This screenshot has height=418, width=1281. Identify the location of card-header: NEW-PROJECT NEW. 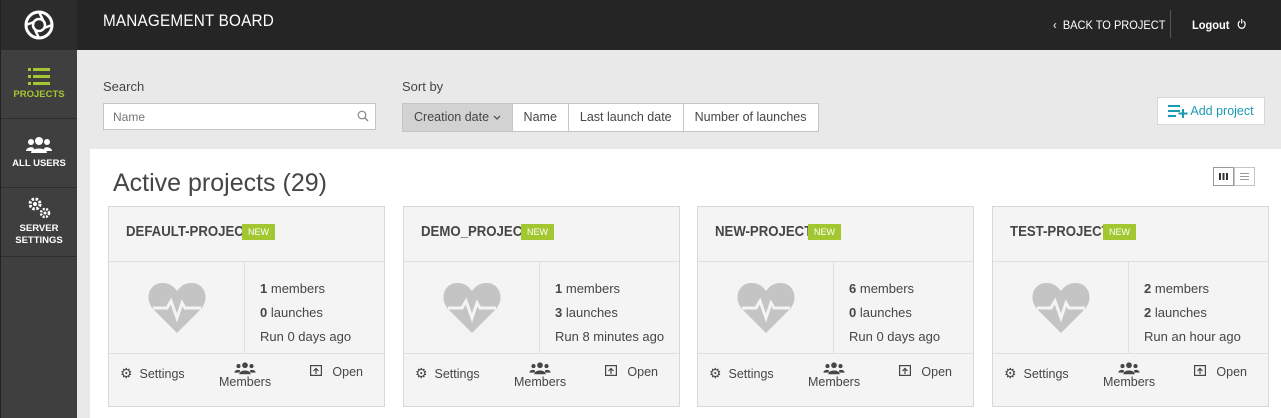
(835, 234).